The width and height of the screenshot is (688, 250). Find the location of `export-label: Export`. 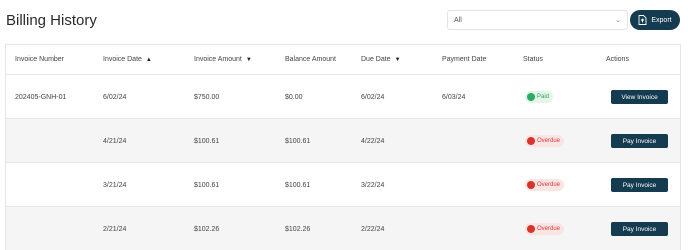

export-label: Export is located at coordinates (661, 20).